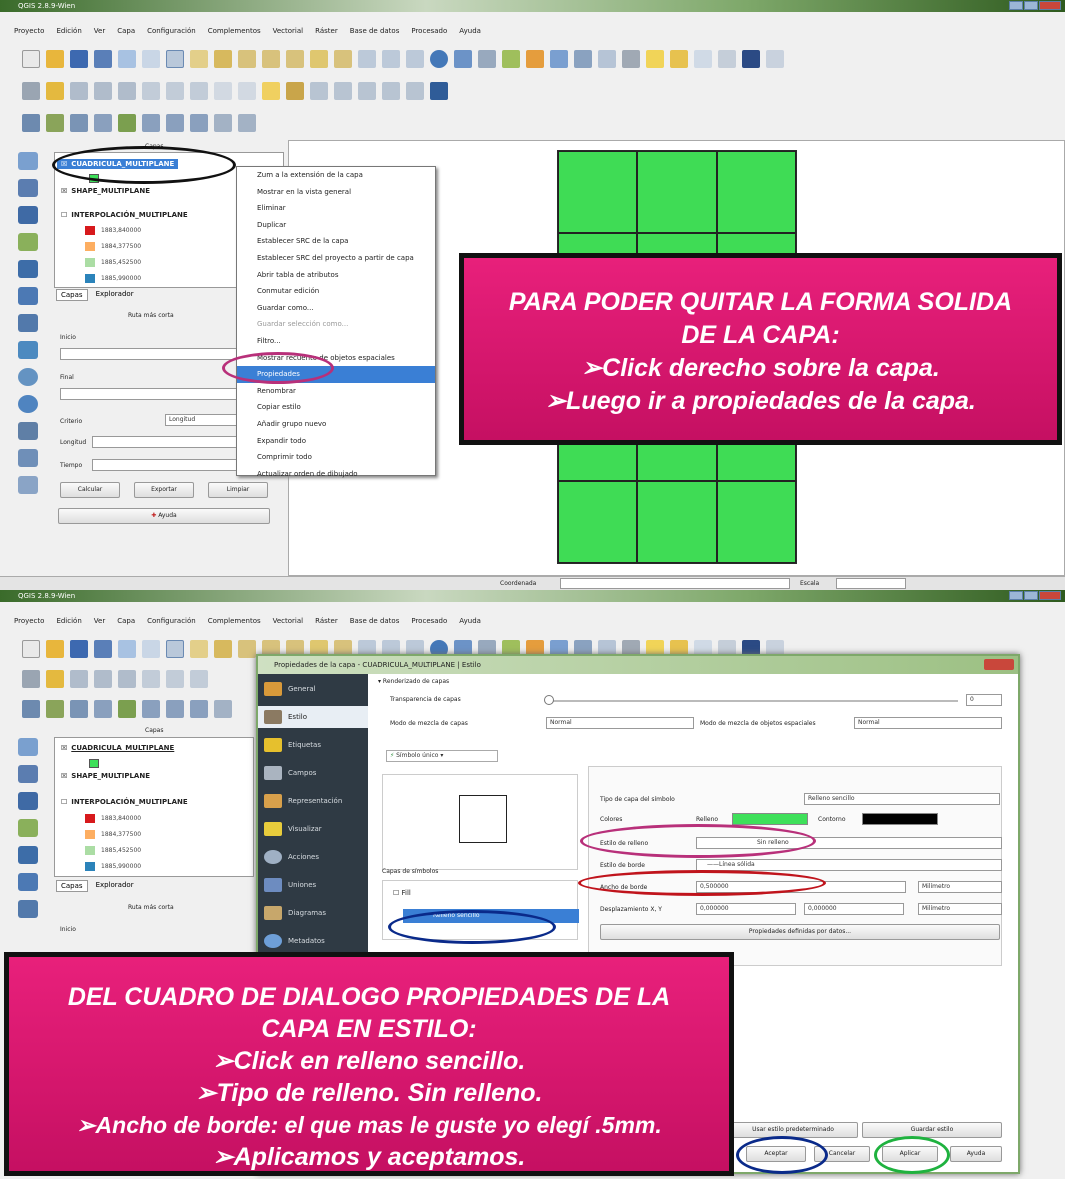 This screenshot has height=1179, width=1065. I want to click on toggle-edit-icon, so click(55, 679).